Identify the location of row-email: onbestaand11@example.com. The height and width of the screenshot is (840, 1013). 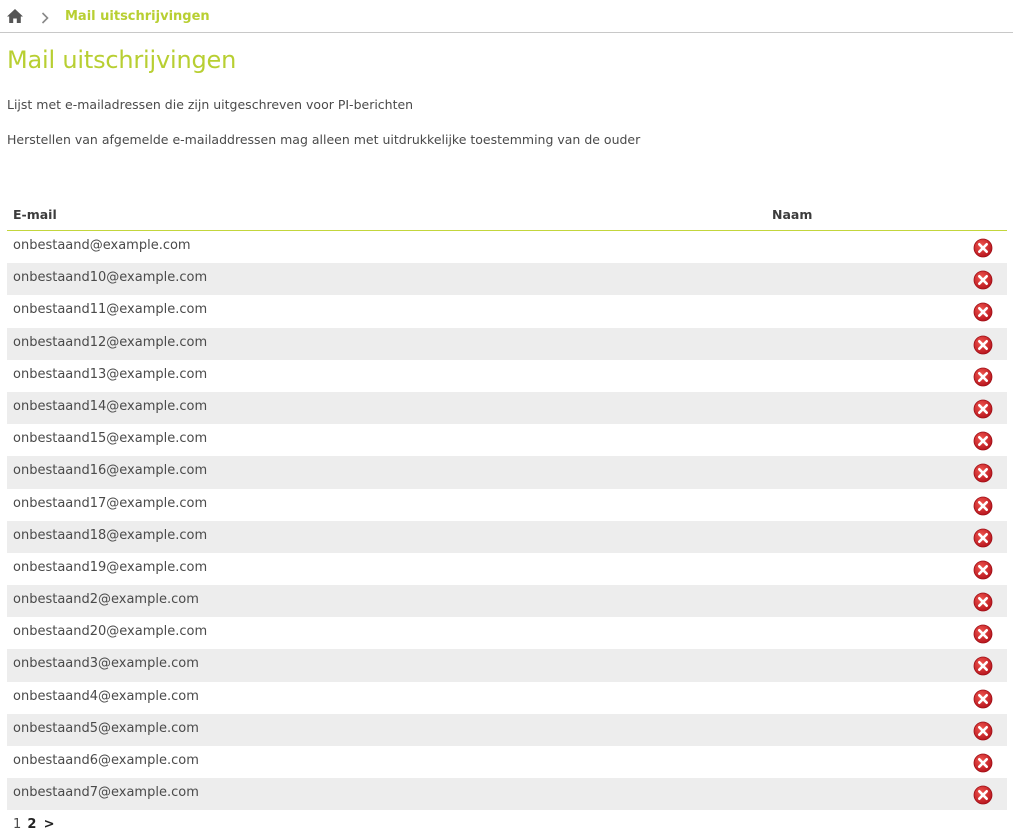
(110, 310).